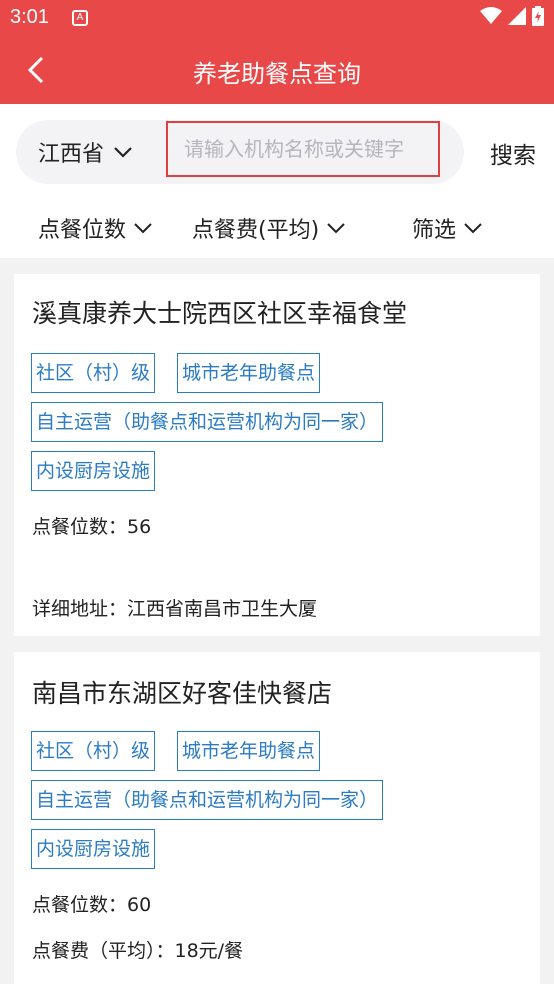  I want to click on average-fee: 点餐费（平均）：18元/餐, so click(138, 951).